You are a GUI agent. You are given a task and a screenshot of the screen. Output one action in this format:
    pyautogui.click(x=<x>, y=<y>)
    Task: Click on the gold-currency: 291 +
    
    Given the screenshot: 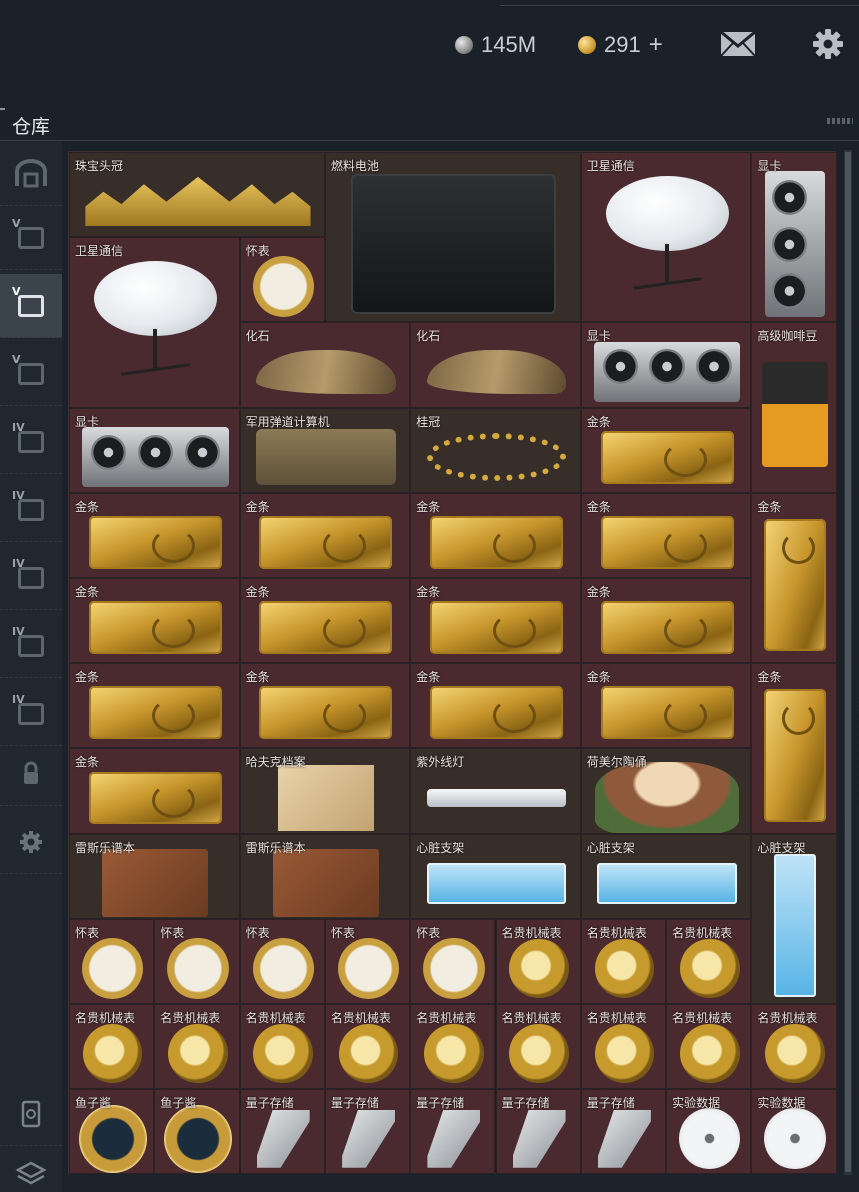 What is the action you would take?
    pyautogui.click(x=620, y=45)
    